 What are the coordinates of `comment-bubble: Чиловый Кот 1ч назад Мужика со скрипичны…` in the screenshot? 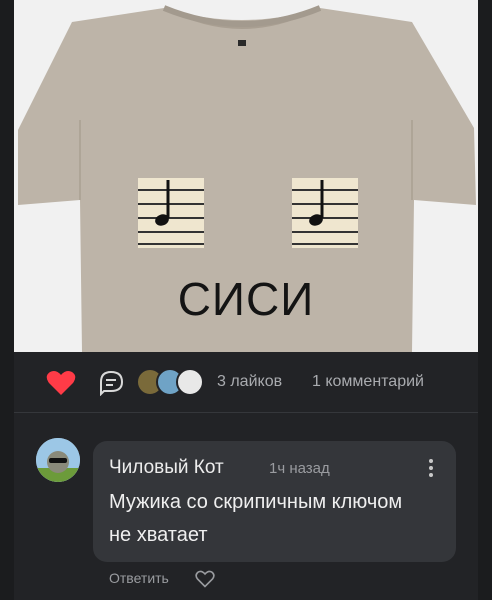 It's located at (274, 501).